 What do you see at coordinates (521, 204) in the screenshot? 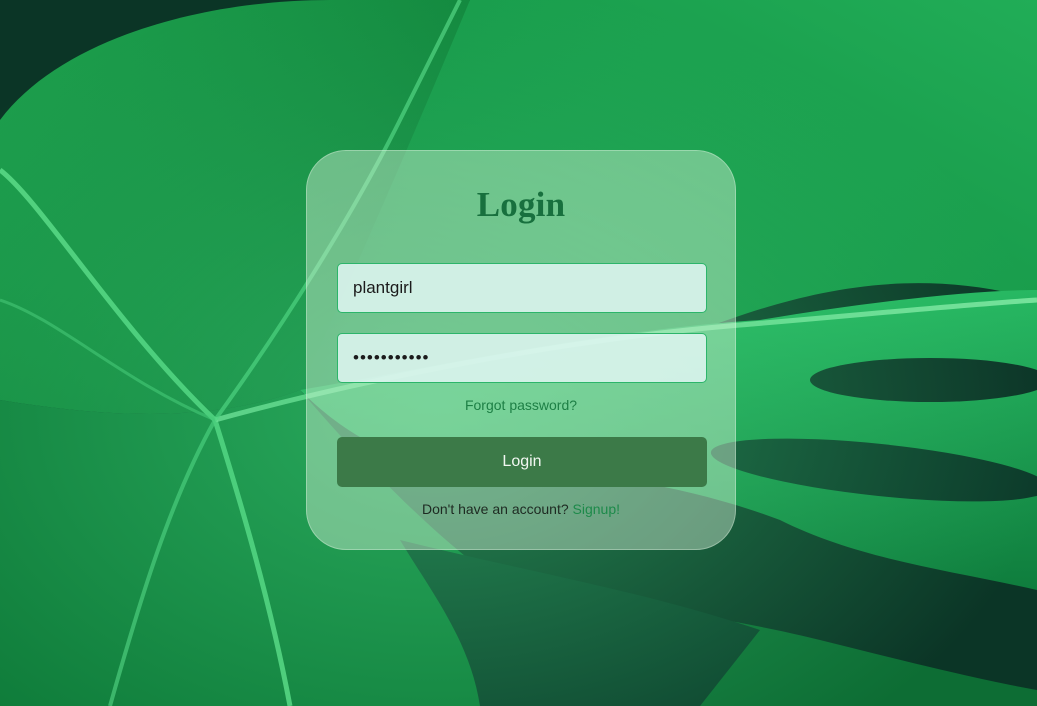
I see `login-title: Login` at bounding box center [521, 204].